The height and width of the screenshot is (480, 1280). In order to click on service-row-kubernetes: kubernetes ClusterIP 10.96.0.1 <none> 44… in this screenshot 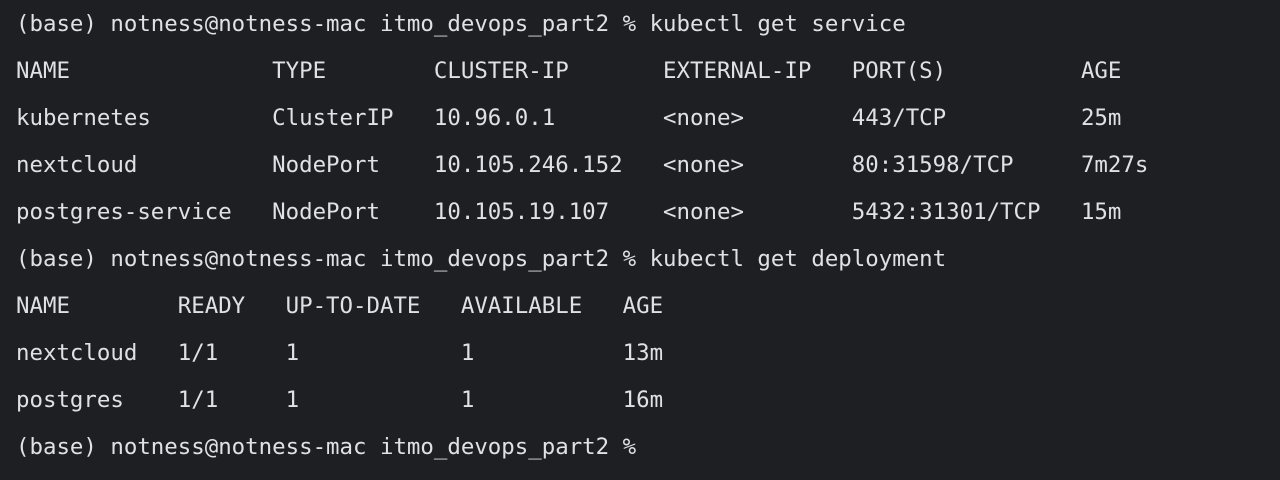, I will do `click(569, 118)`.